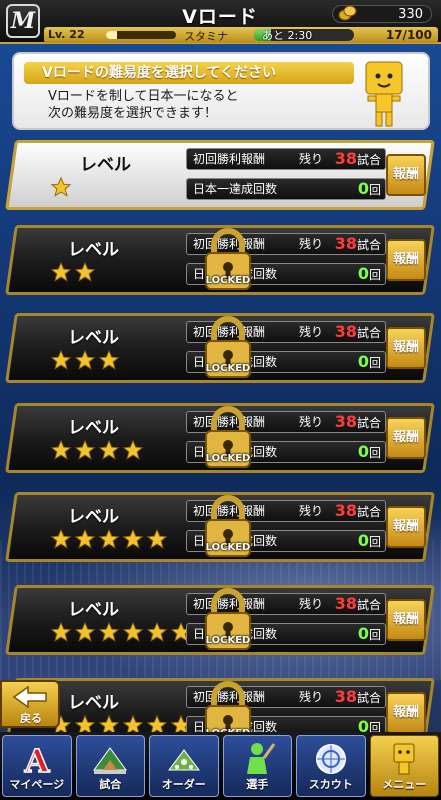 This screenshot has width=441, height=800. What do you see at coordinates (286, 159) in the screenshot?
I see `first-win-reward-info: 初回勝利報酬 残り 38試合` at bounding box center [286, 159].